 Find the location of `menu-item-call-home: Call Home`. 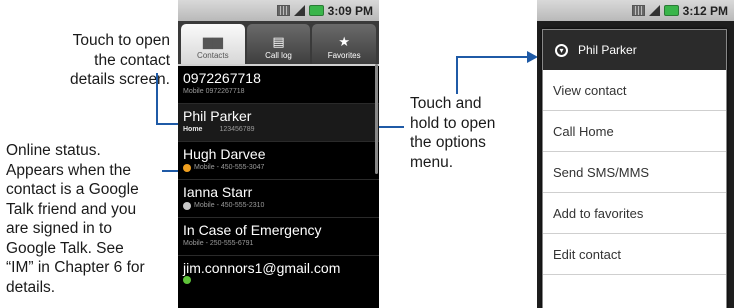

menu-item-call-home: Call Home is located at coordinates (634, 131).